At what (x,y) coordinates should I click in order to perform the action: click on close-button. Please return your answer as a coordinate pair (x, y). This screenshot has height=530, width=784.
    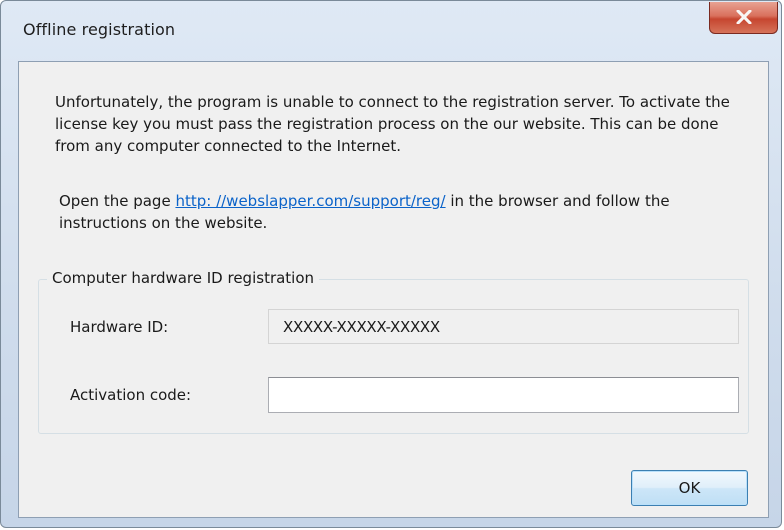
    Looking at the image, I should click on (743, 18).